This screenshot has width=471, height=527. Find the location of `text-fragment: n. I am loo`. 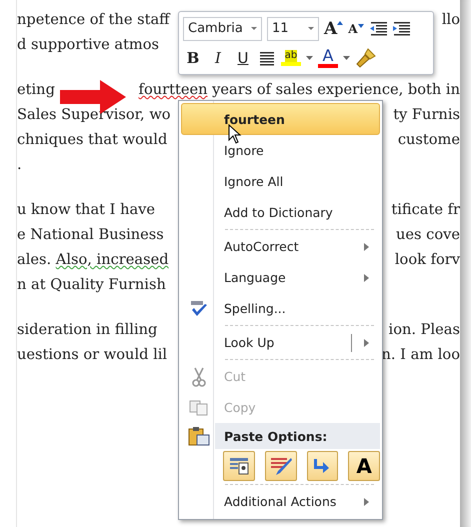

text-fragment: n. I am loo is located at coordinates (421, 354).